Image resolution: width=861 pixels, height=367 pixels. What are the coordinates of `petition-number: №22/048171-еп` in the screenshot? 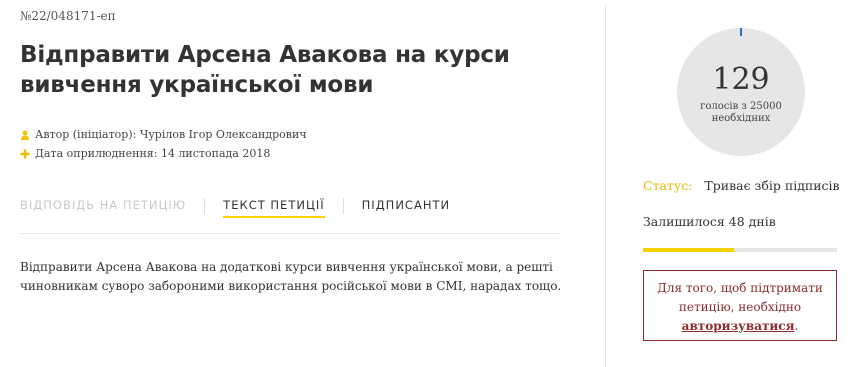 It's located at (68, 16).